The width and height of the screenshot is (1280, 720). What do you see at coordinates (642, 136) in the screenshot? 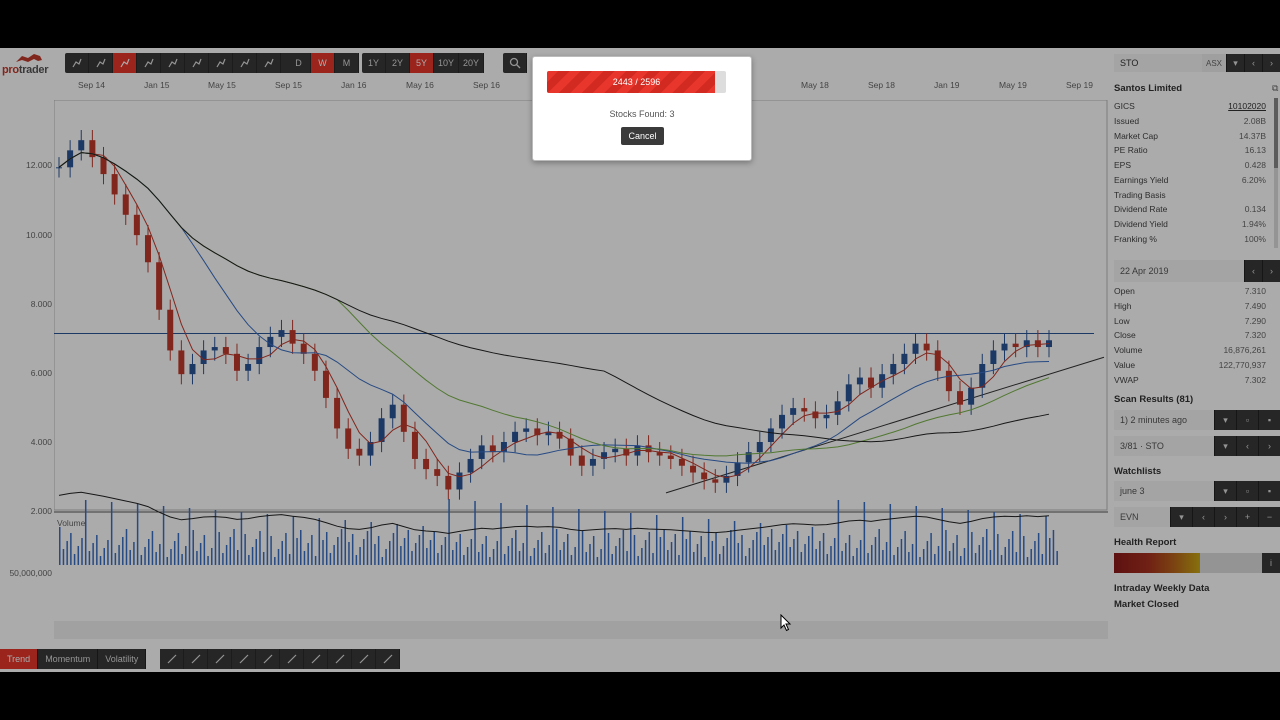
I see `cancel-button: Cancel` at bounding box center [642, 136].